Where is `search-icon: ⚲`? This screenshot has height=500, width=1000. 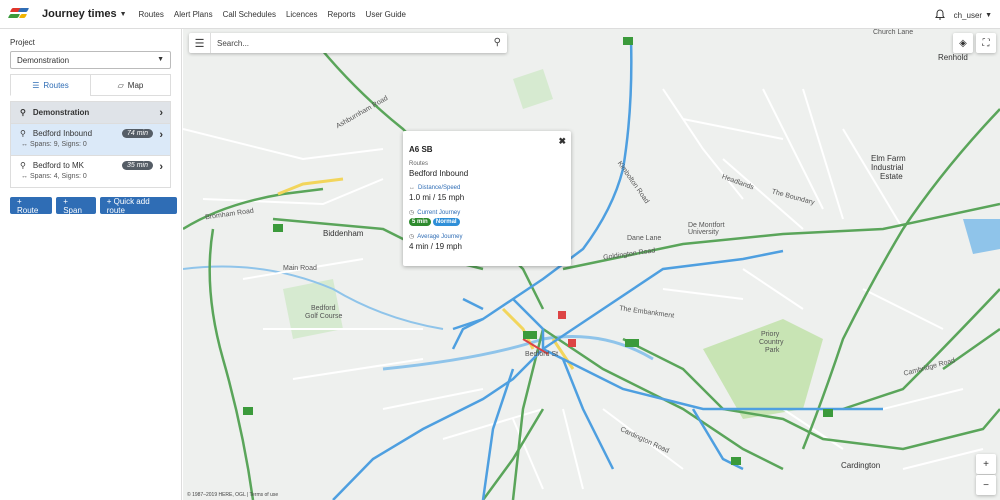 search-icon: ⚲ is located at coordinates (497, 42).